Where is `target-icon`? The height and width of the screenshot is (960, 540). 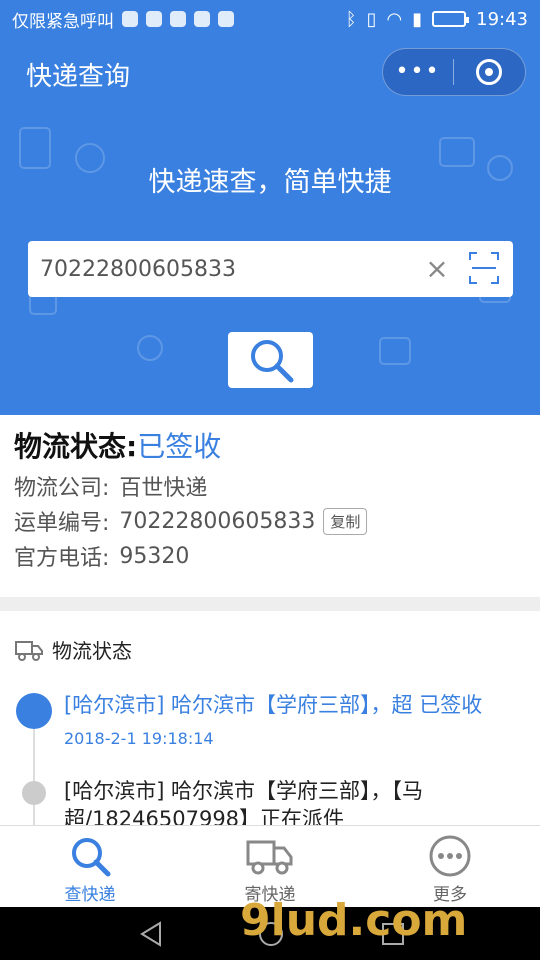 target-icon is located at coordinates (489, 72).